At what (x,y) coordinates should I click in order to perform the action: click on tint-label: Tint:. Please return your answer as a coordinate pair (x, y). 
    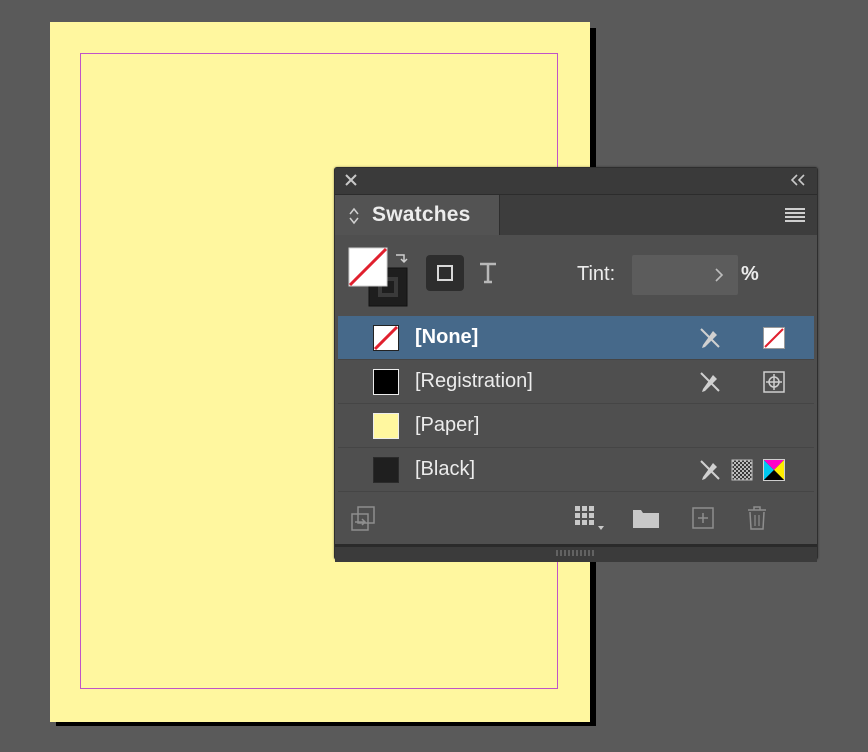
    Looking at the image, I should click on (596, 274).